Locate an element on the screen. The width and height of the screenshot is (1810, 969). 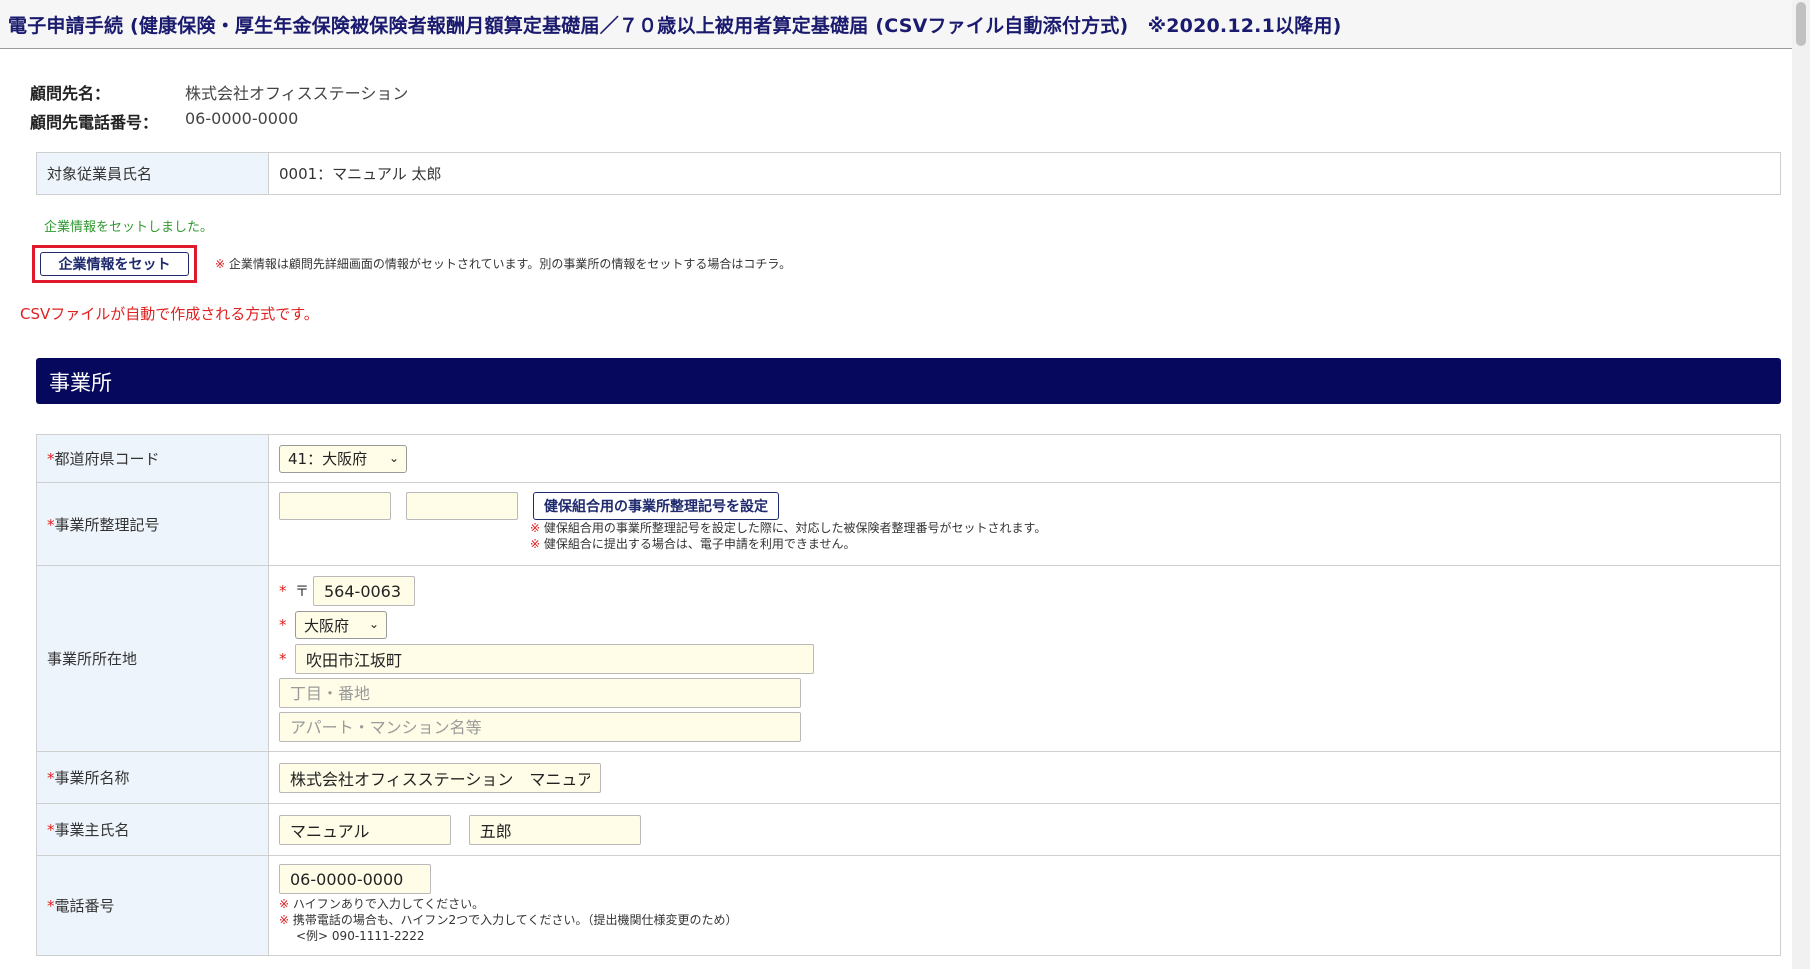
address-prefecture-select: 大阪府 ⌄ is located at coordinates (341, 625).